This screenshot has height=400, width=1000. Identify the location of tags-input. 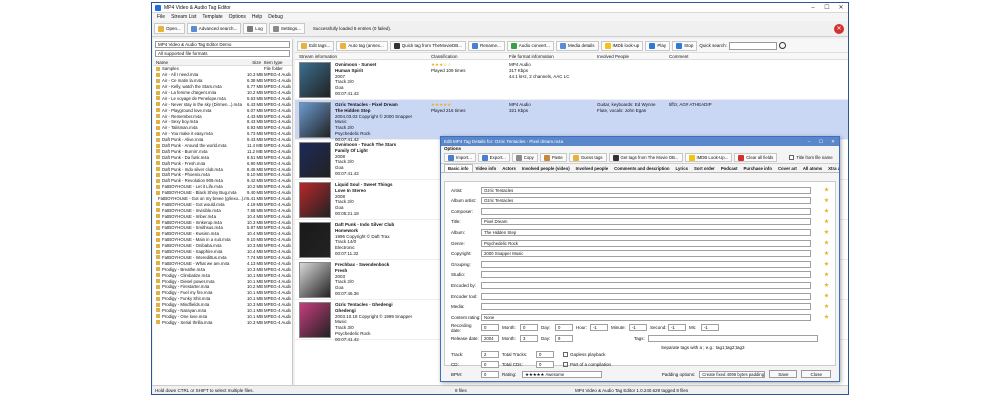
(733, 339).